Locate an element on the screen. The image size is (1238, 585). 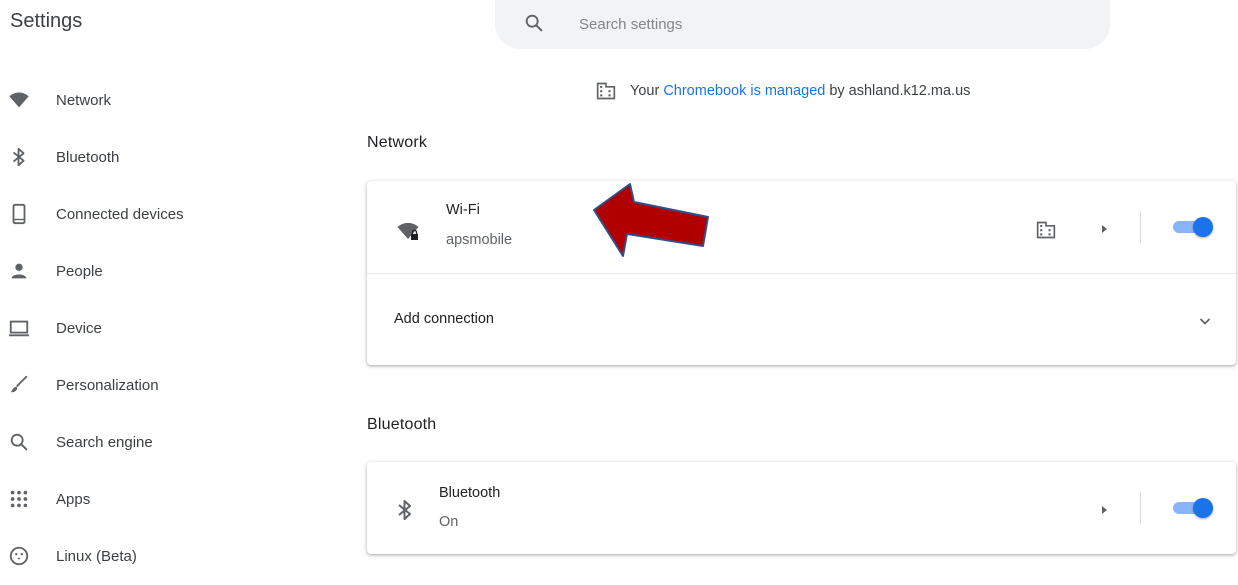
search-input is located at coordinates (819, 24).